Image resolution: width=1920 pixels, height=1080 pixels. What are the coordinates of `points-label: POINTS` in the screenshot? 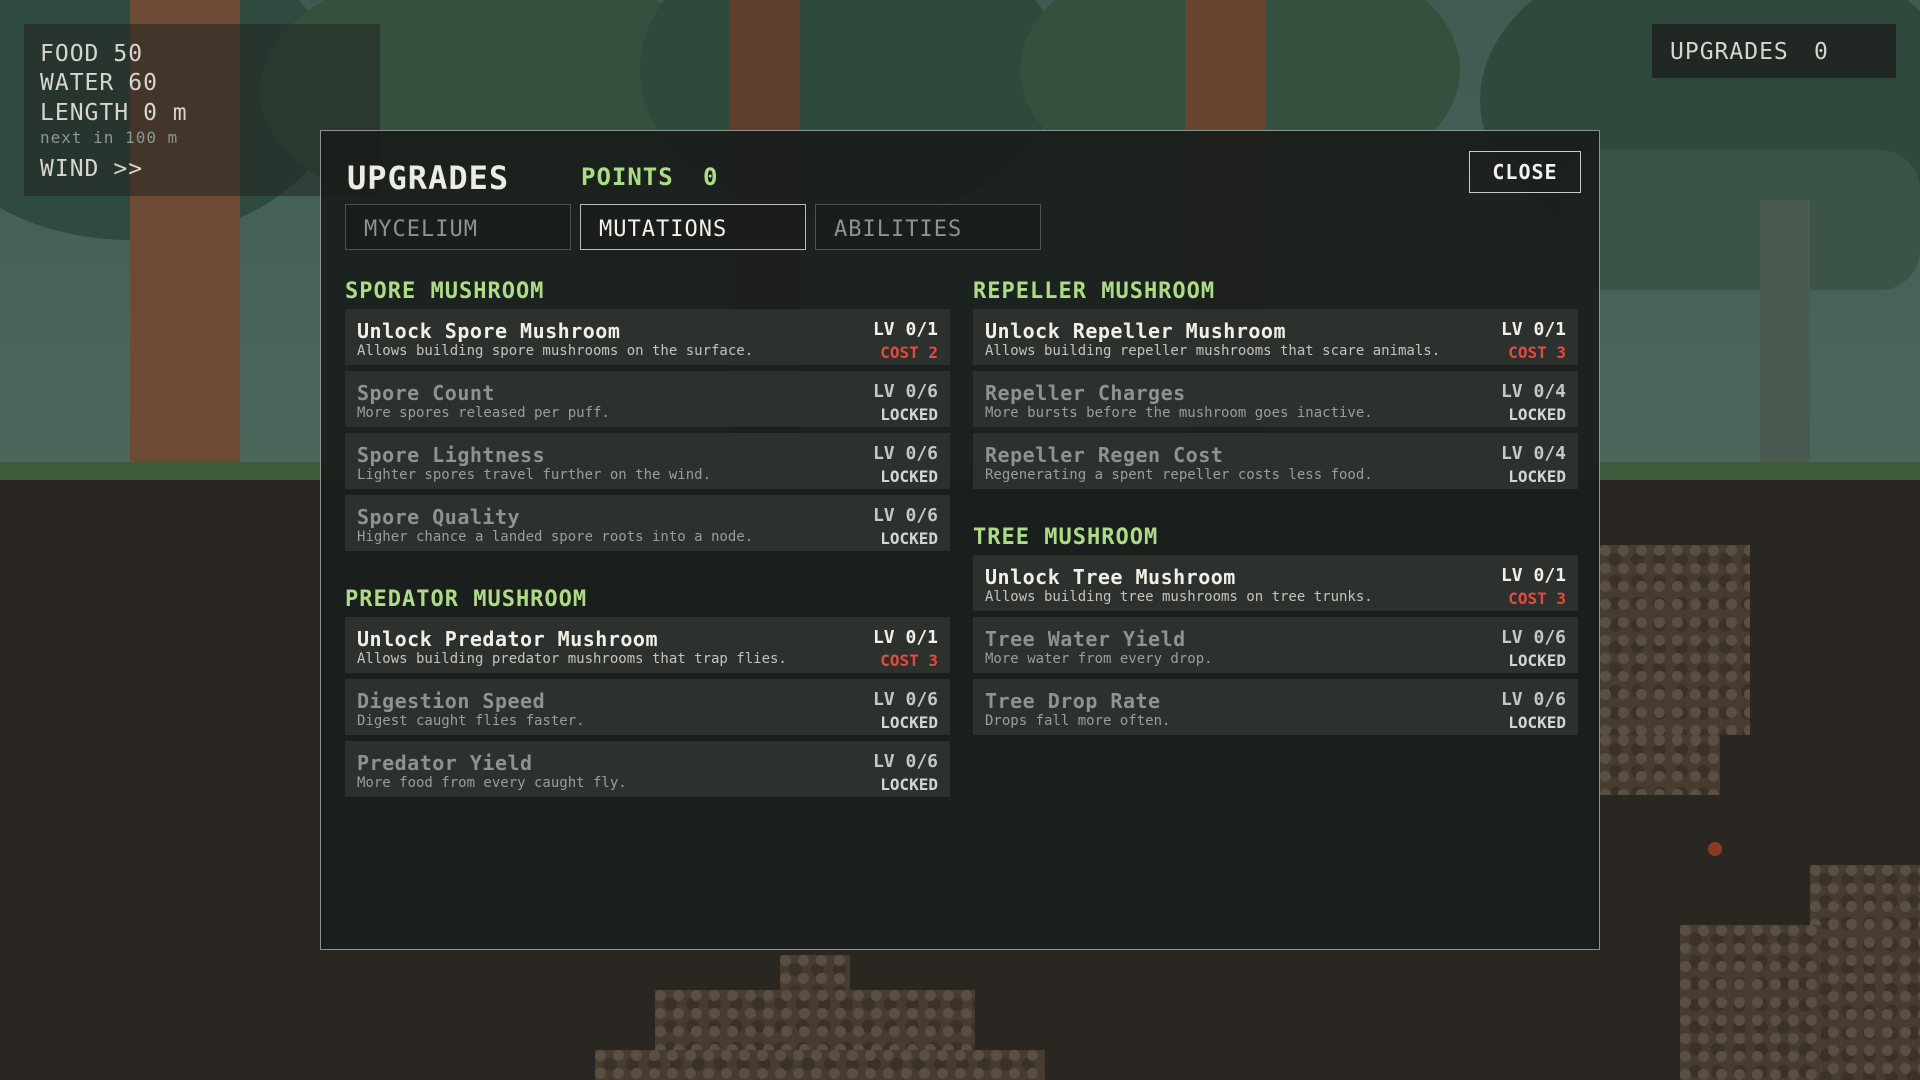 It's located at (627, 177).